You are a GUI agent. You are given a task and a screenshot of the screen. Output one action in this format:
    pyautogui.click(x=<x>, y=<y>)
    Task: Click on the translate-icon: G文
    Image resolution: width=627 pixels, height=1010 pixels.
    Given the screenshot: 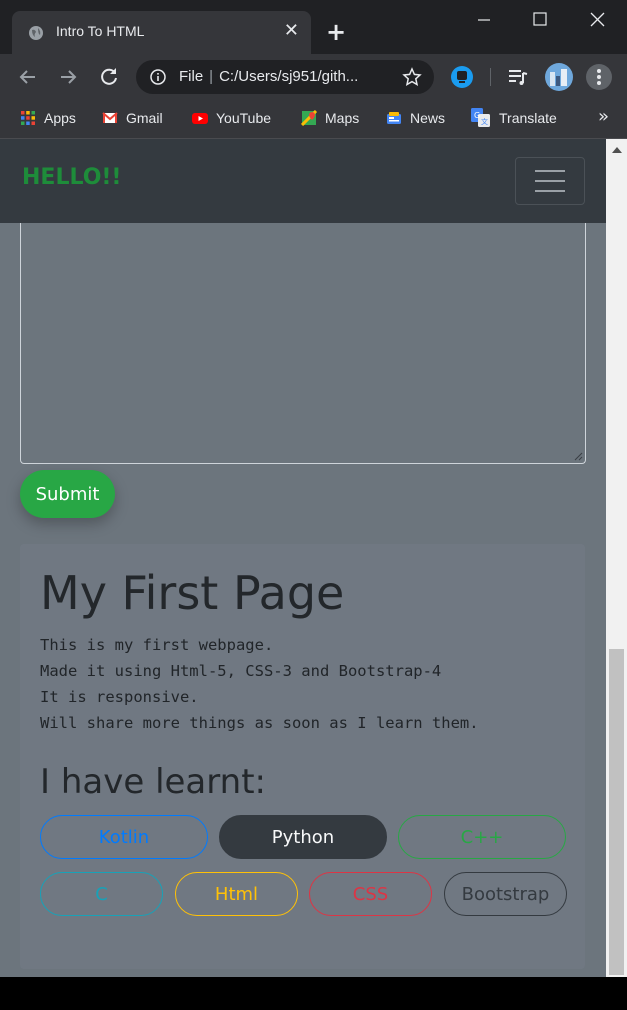 What is the action you would take?
    pyautogui.click(x=480, y=117)
    